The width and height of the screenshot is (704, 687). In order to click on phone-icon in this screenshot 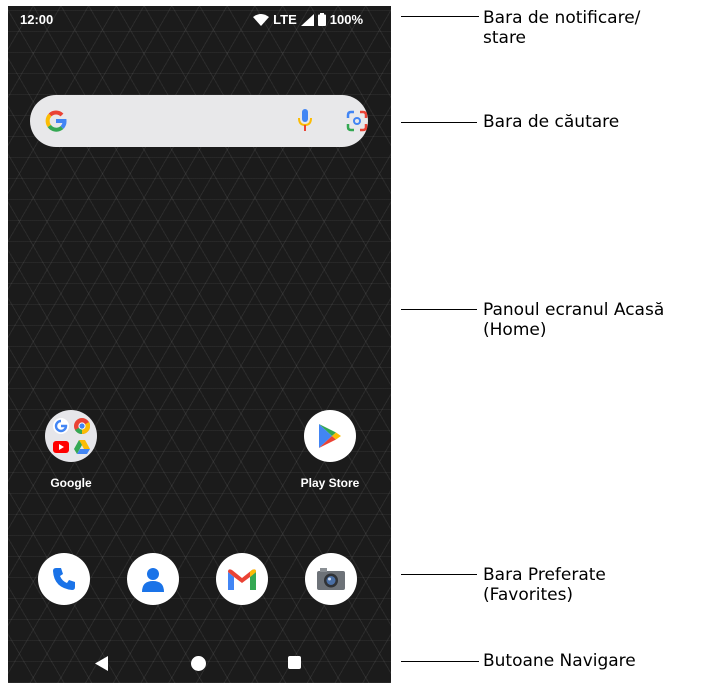, I will do `click(64, 579)`.